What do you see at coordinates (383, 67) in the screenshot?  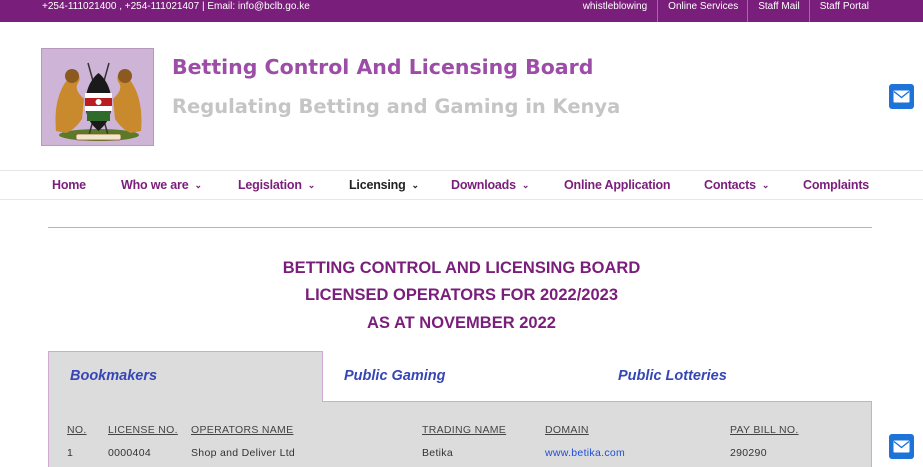 I see `site-title: Betting Control And Licensing Board` at bounding box center [383, 67].